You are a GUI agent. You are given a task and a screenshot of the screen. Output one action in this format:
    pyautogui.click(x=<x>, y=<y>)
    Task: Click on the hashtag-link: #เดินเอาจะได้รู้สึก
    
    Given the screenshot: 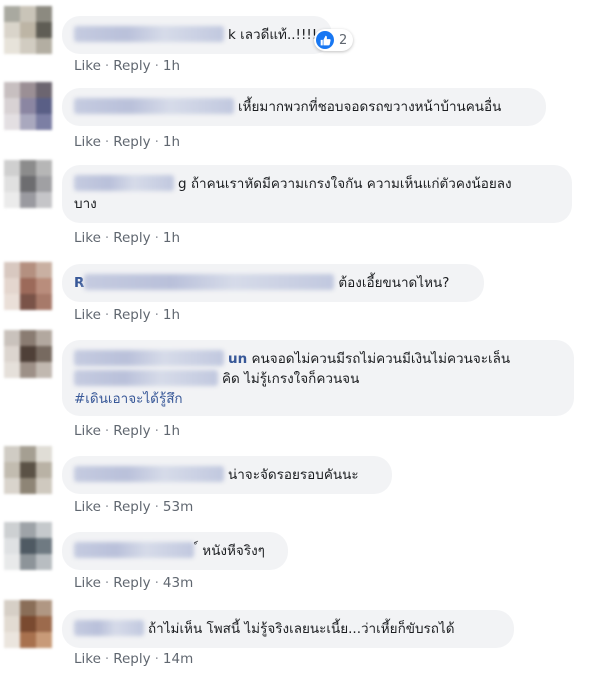 What is the action you would take?
    pyautogui.click(x=318, y=399)
    